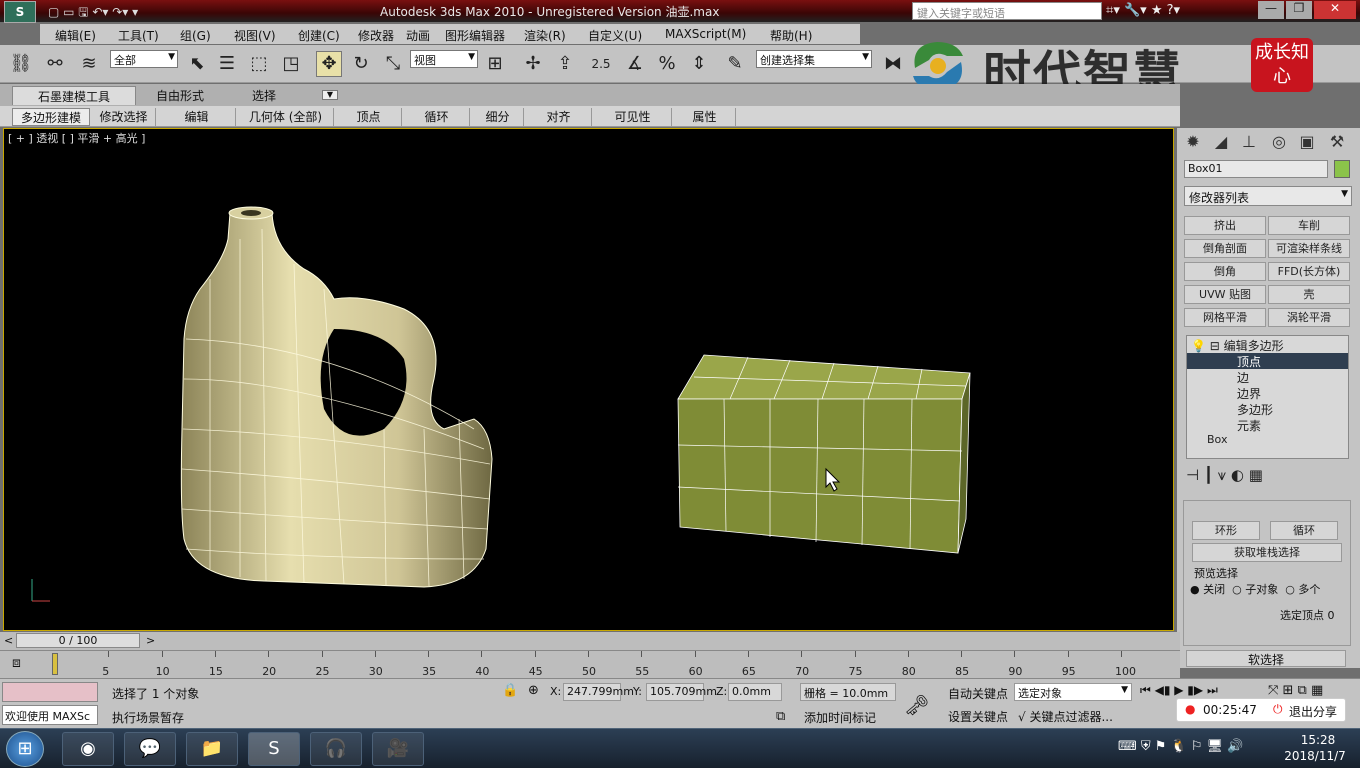 The height and width of the screenshot is (768, 1360). Describe the element at coordinates (1256, 169) in the screenshot. I see `object-name-input: Box01` at that location.